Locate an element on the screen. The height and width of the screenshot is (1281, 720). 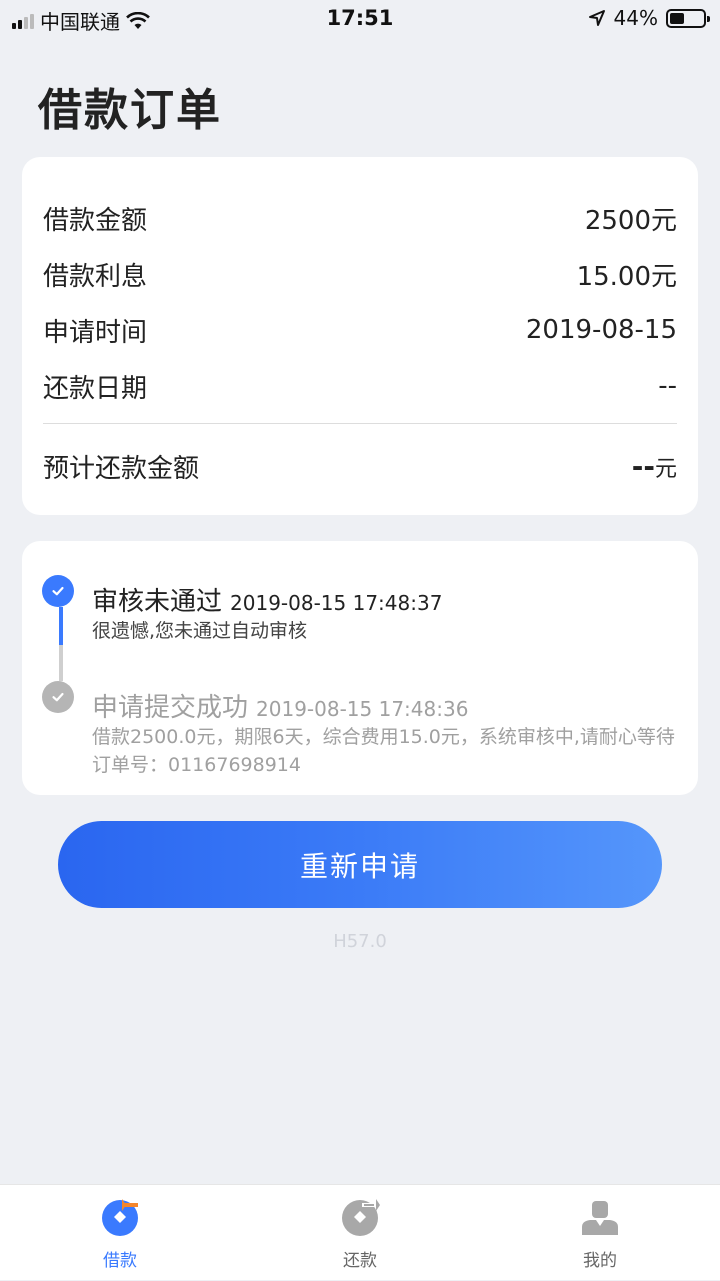
timeline-step-title: 审核未通过 2019-08-15 17:48:37 is located at coordinates (267, 599).